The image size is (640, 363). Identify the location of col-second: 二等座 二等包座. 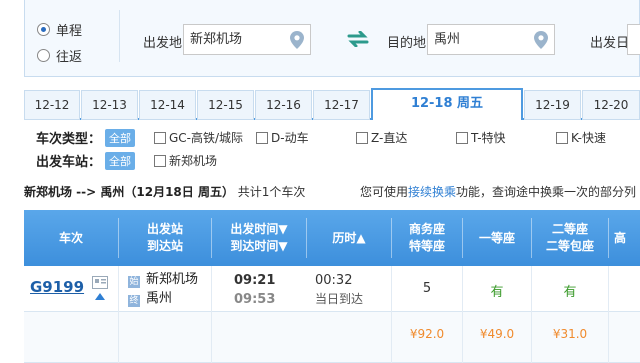
(570, 238).